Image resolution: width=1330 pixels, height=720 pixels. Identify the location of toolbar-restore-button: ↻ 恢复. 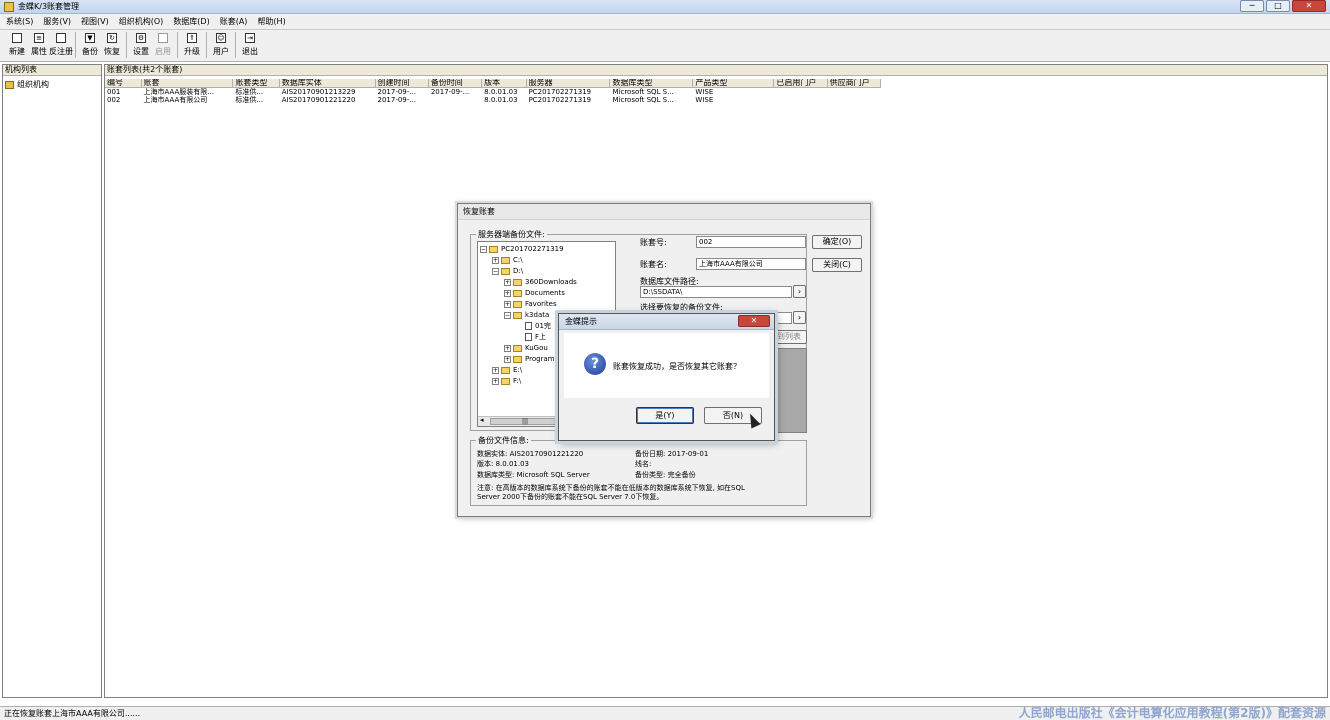
(112, 45).